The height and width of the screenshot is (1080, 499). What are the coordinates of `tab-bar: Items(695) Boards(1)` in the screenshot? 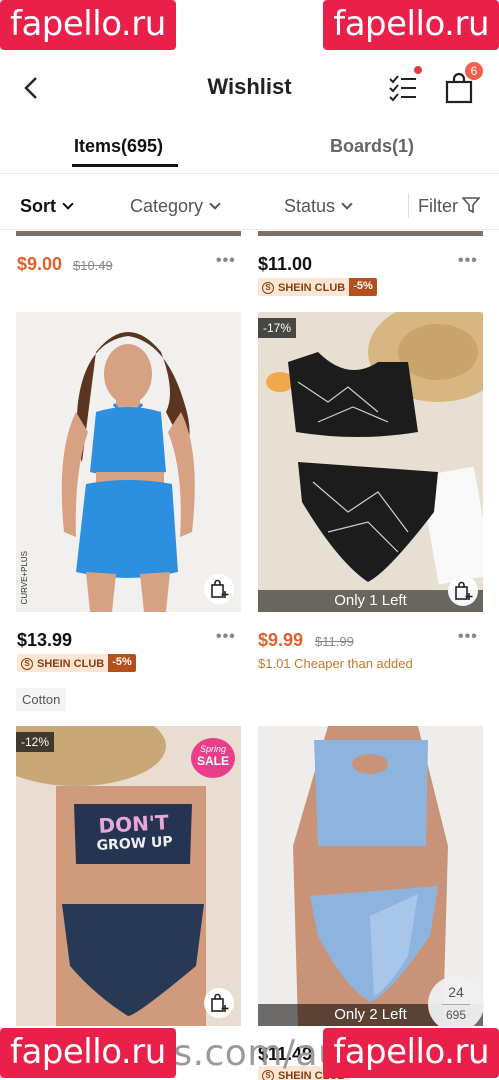 It's located at (249, 151).